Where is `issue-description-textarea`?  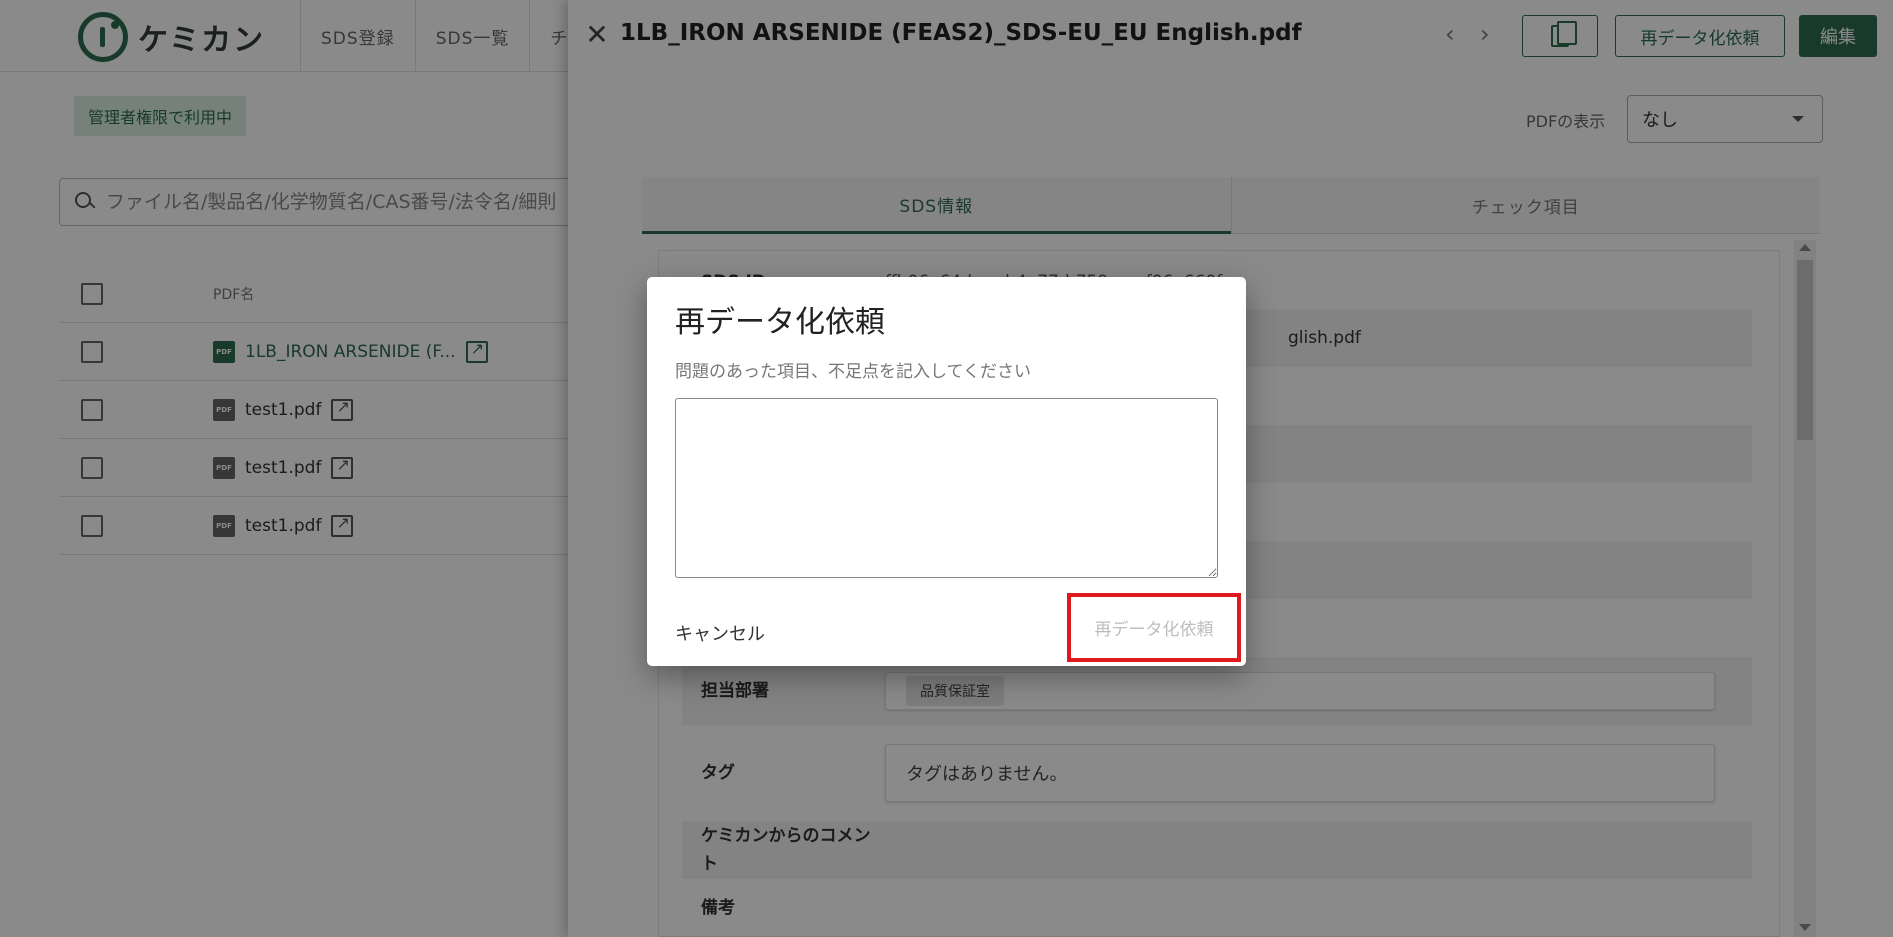 issue-description-textarea is located at coordinates (946, 488).